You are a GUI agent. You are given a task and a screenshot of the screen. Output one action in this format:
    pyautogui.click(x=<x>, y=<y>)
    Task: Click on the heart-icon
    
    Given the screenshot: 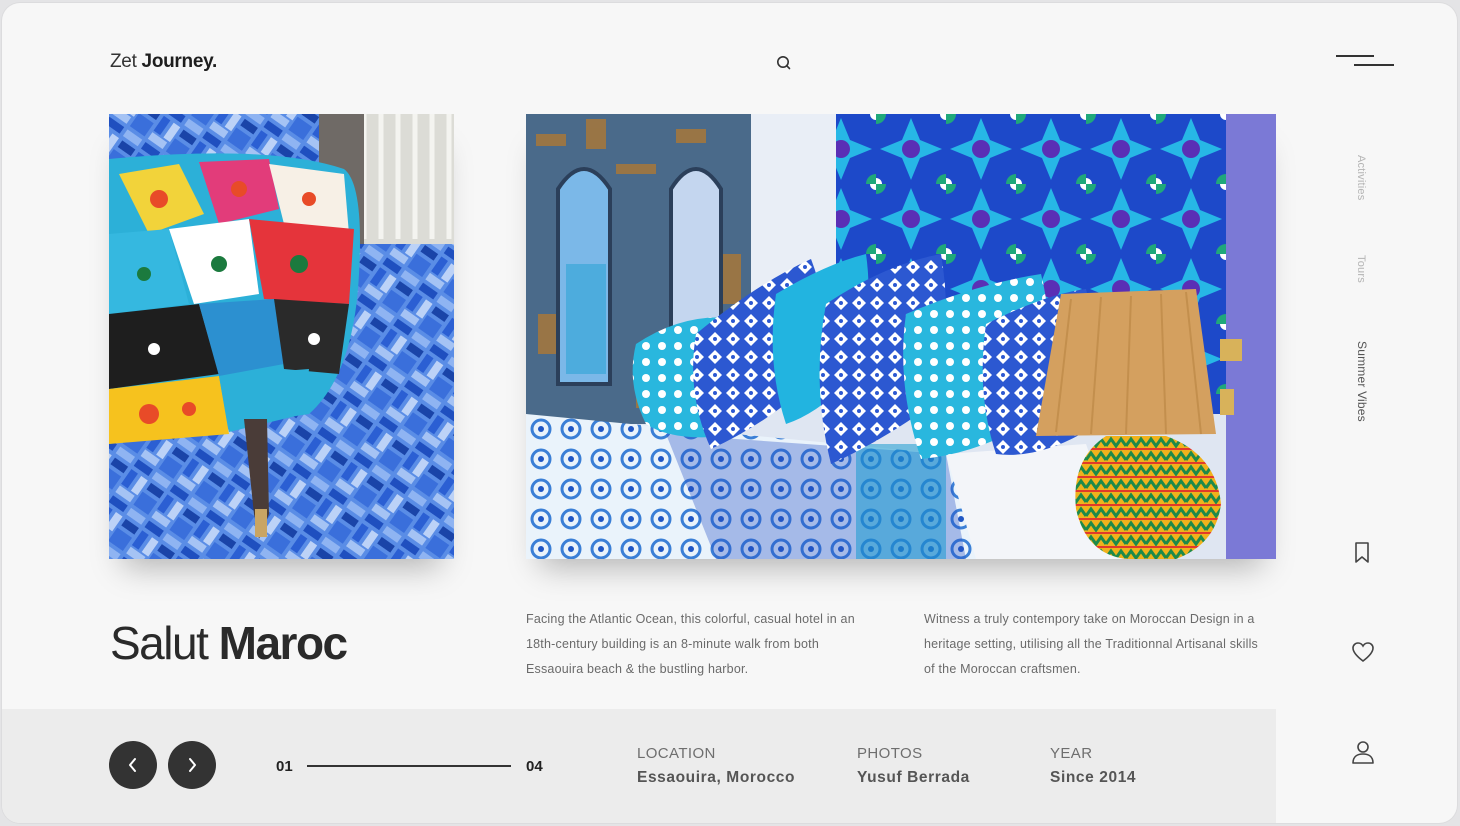 What is the action you would take?
    pyautogui.click(x=1363, y=652)
    